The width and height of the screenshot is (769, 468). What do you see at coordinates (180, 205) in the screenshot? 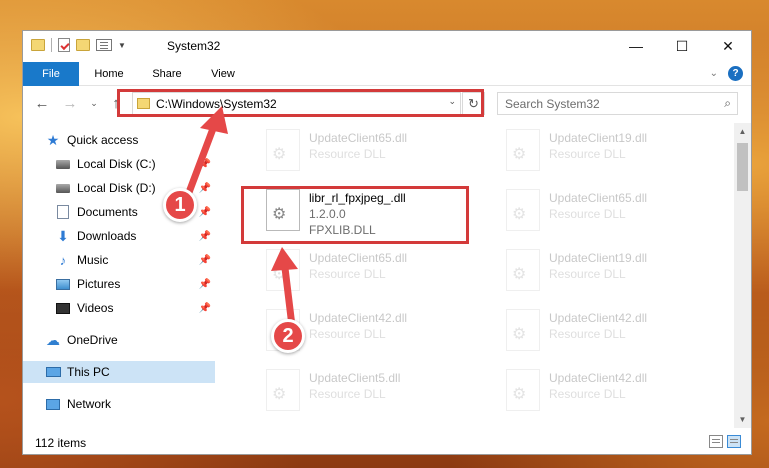
I see `callout-badge-1: 1` at bounding box center [180, 205].